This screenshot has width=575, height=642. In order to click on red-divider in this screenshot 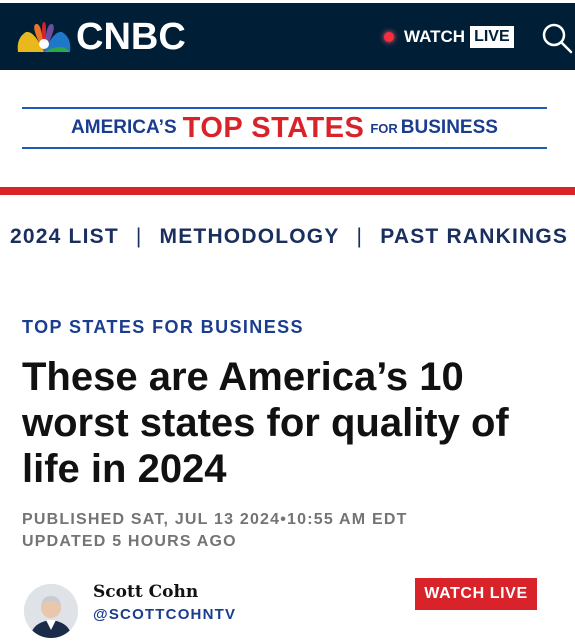, I will do `click(287, 191)`.